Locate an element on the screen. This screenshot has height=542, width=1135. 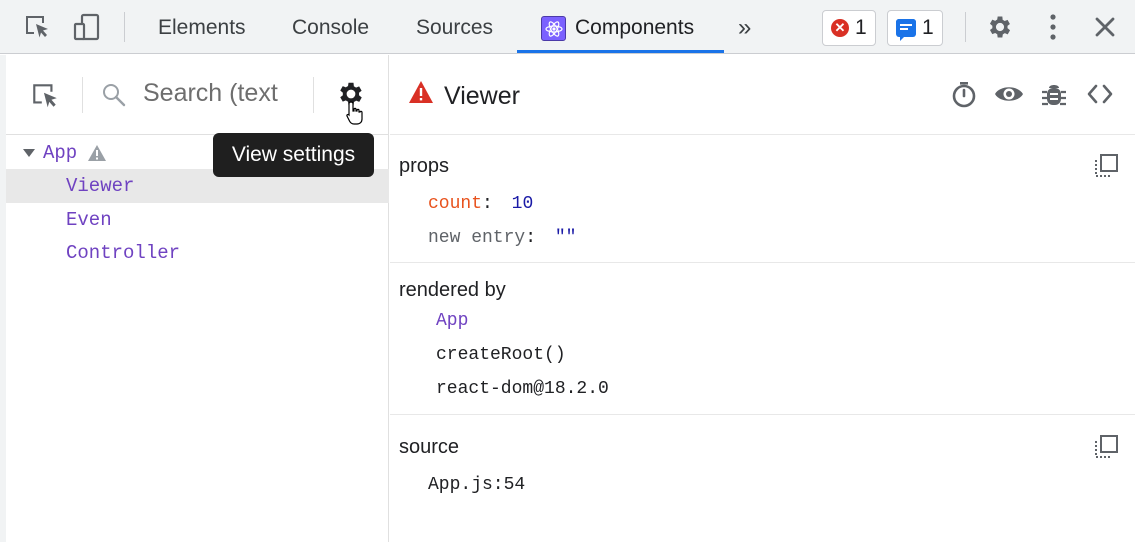
more-tabs-button: » is located at coordinates (744, 27).